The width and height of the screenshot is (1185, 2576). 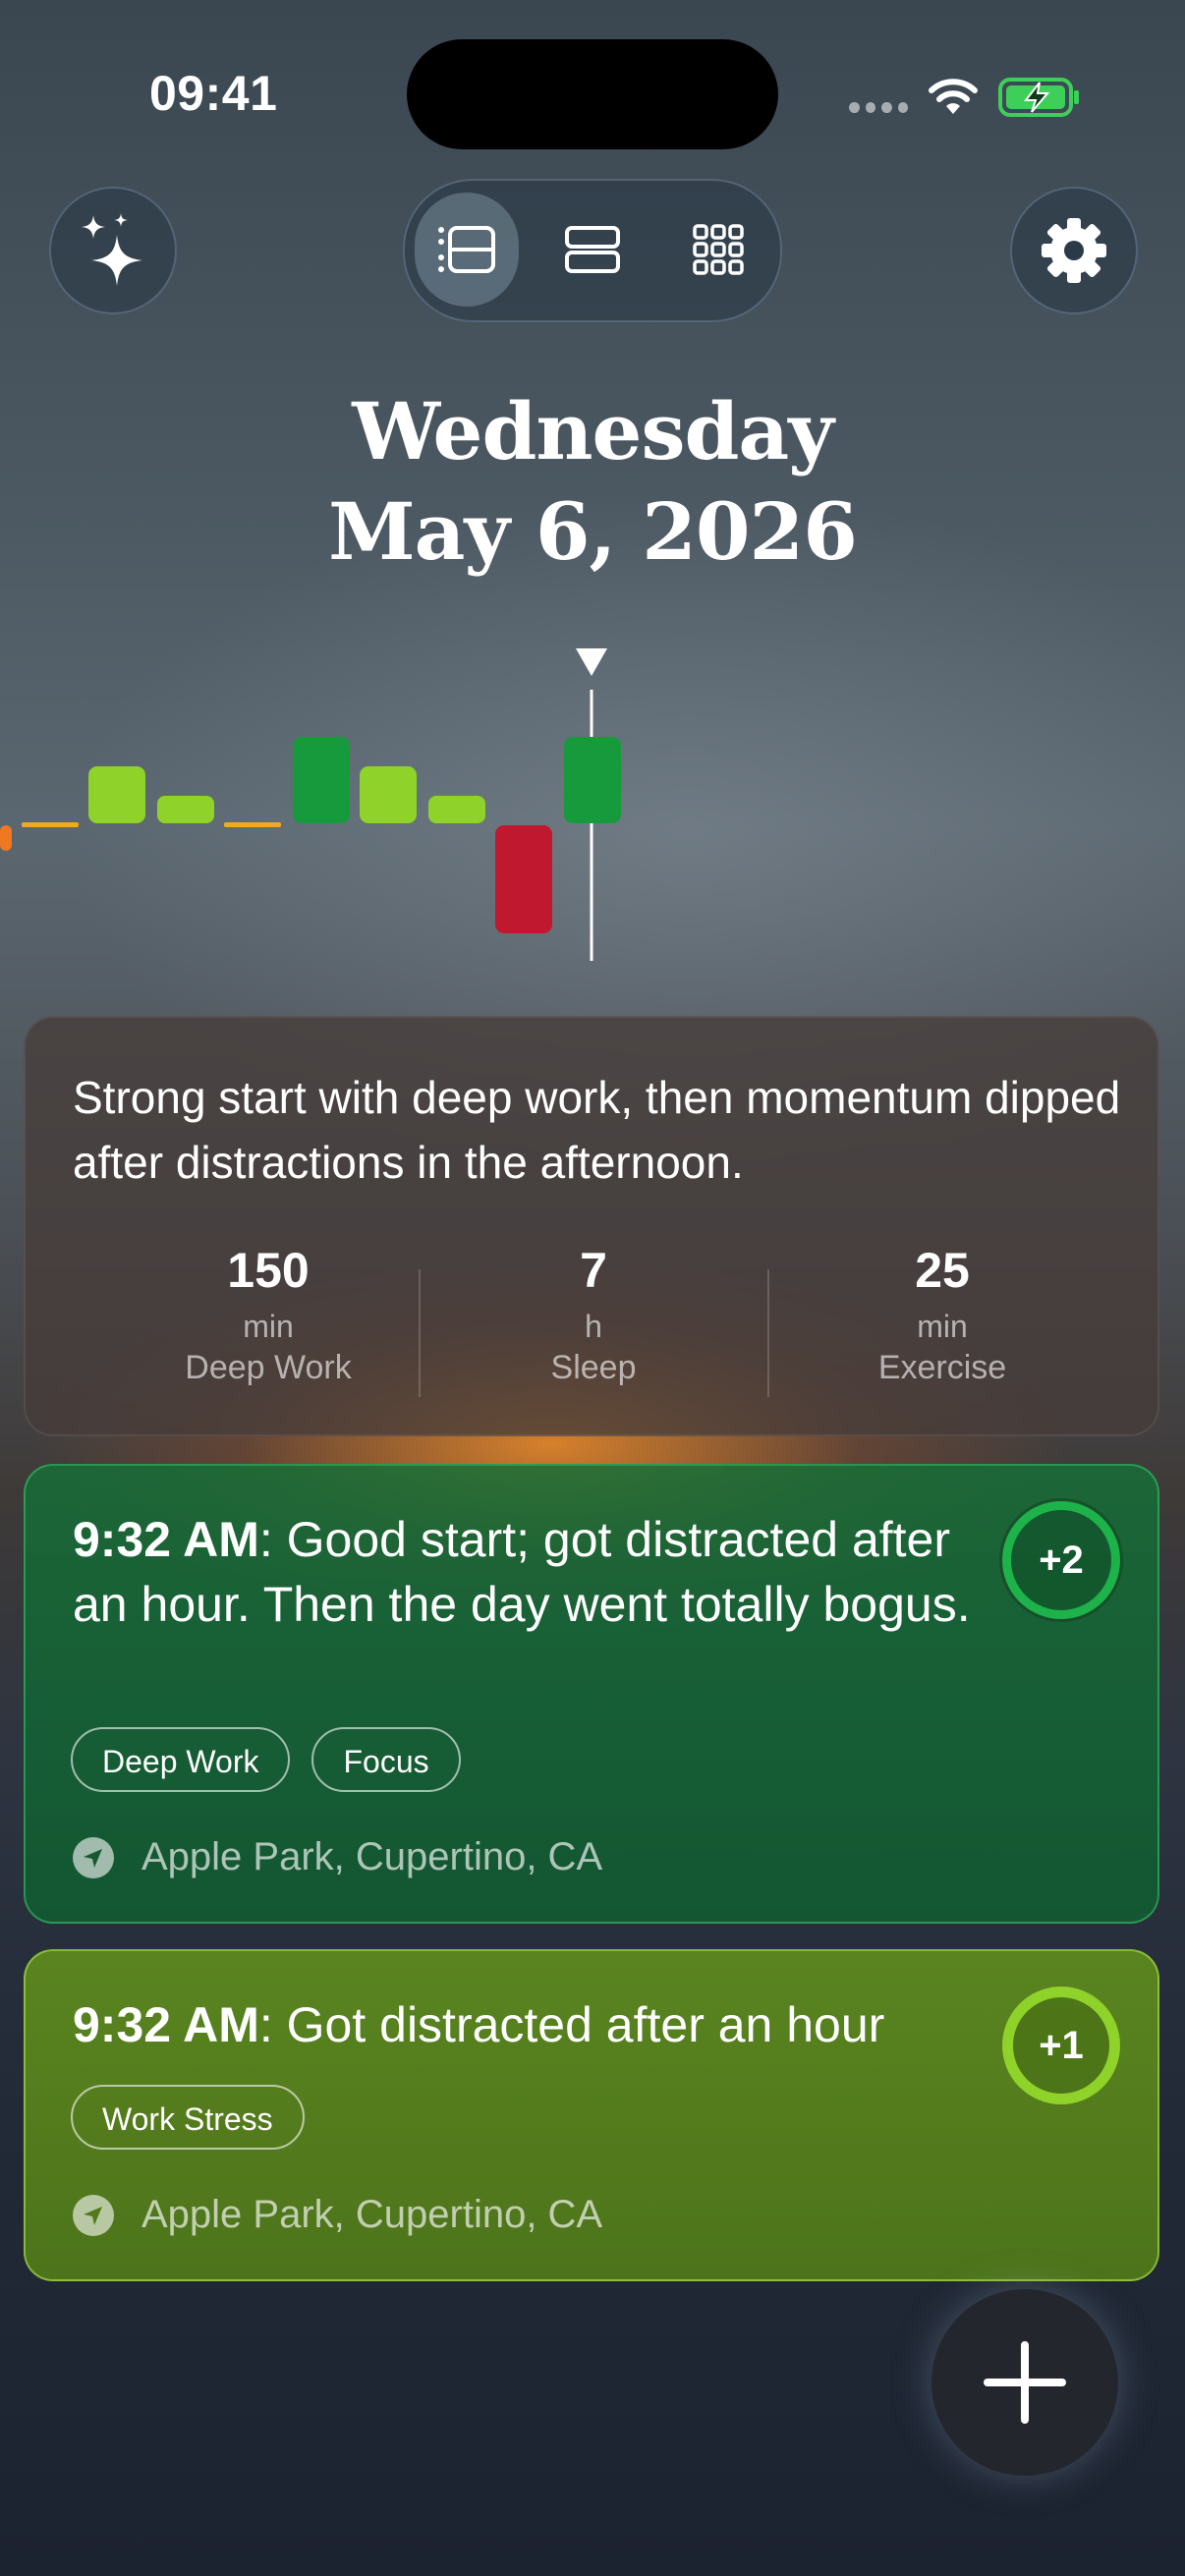 I want to click on stat-value: 7, so click(x=594, y=1270).